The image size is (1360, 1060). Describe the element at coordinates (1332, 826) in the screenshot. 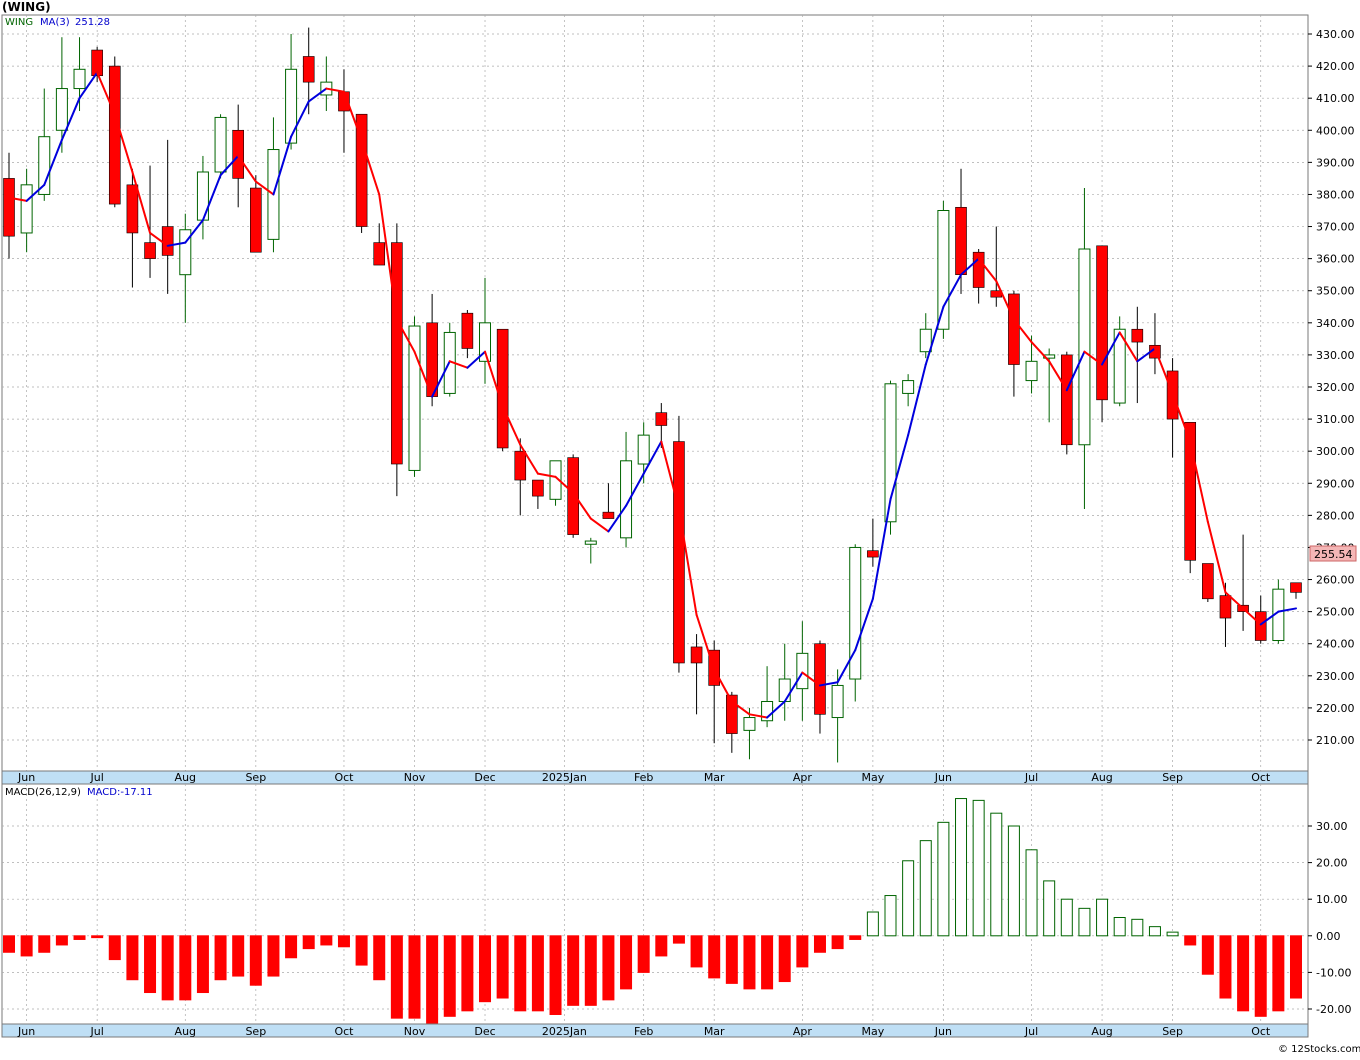

I see `macd-tick-label: 30.00` at that location.